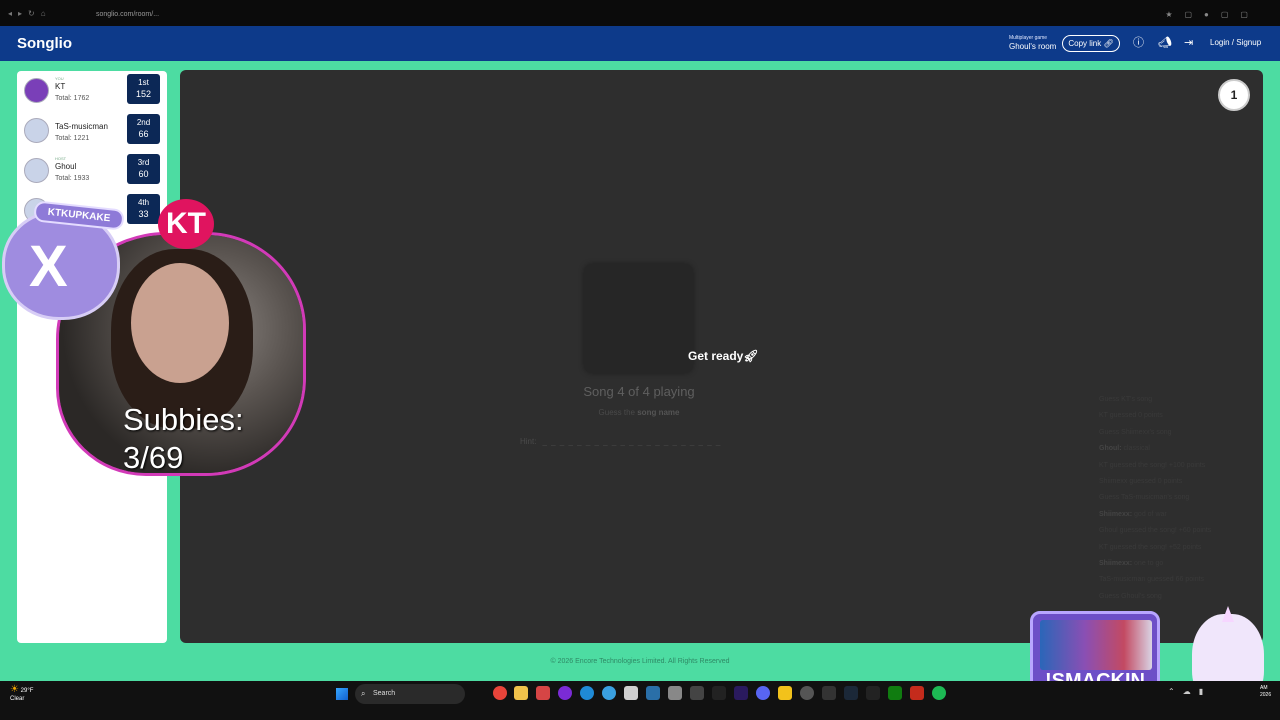 The width and height of the screenshot is (1280, 720). I want to click on browser-toolbar: ◂▸↻⌂ songlio.com/room/... ★▢●▢▢, so click(640, 13).